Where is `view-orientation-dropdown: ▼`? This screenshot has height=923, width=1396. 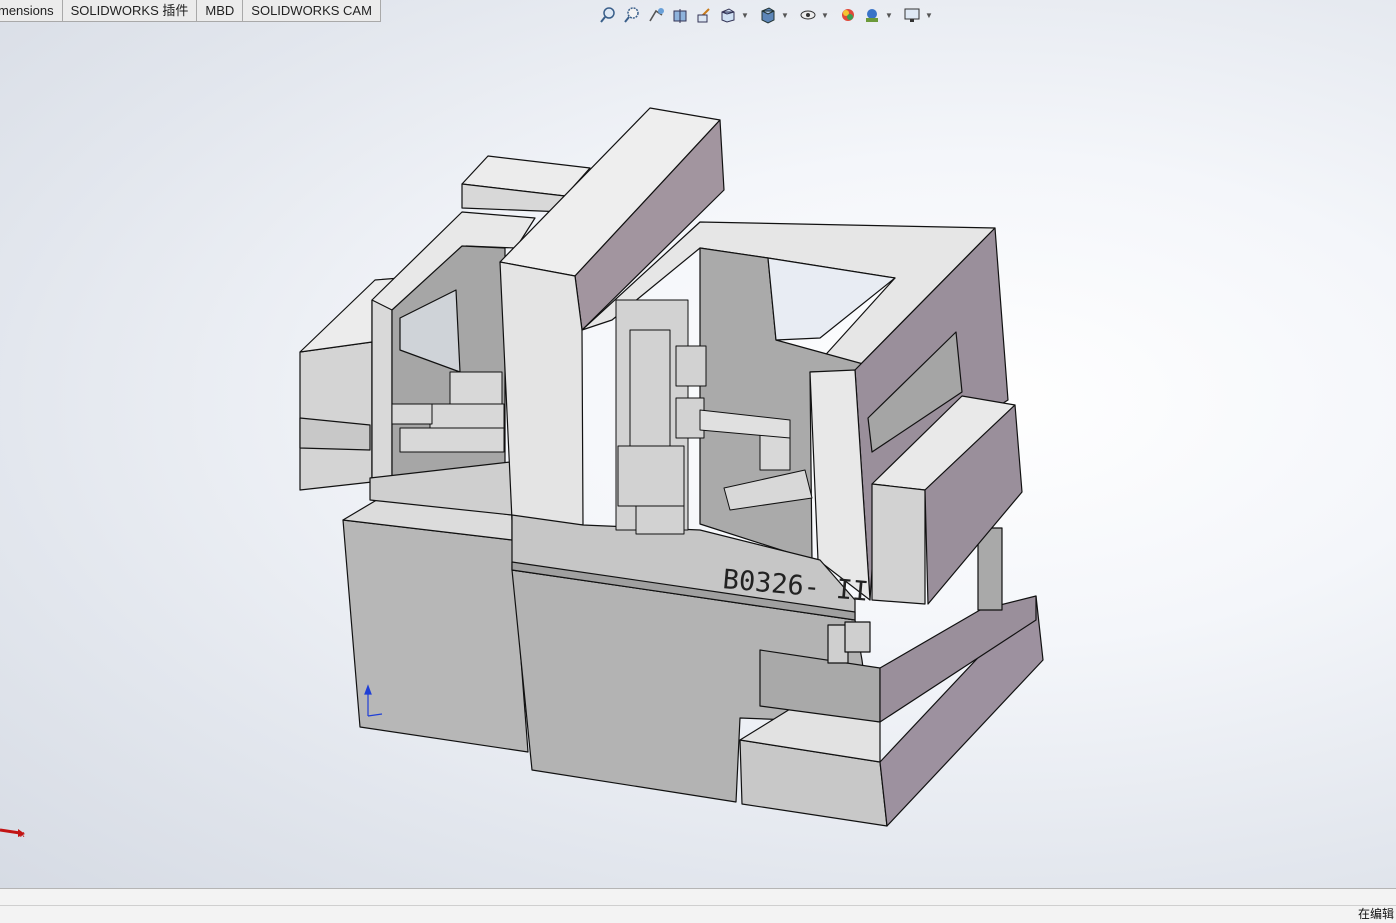 view-orientation-dropdown: ▼ is located at coordinates (745, 15).